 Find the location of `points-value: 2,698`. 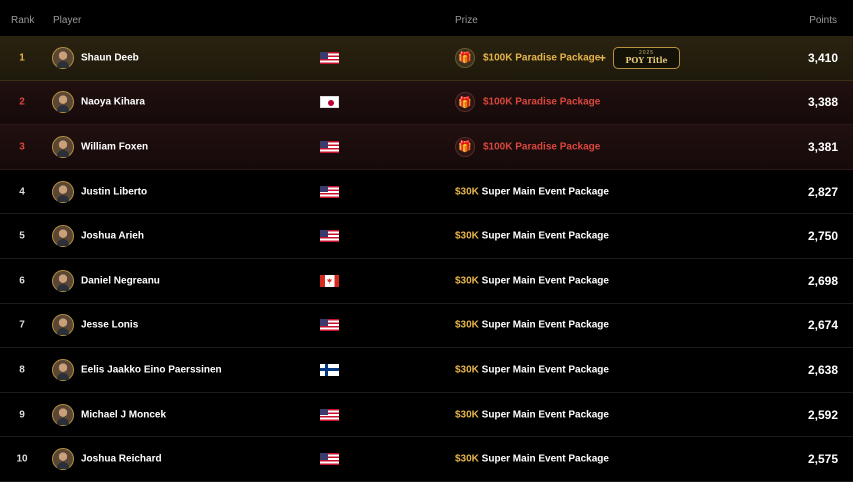

points-value: 2,698 is located at coordinates (822, 280).